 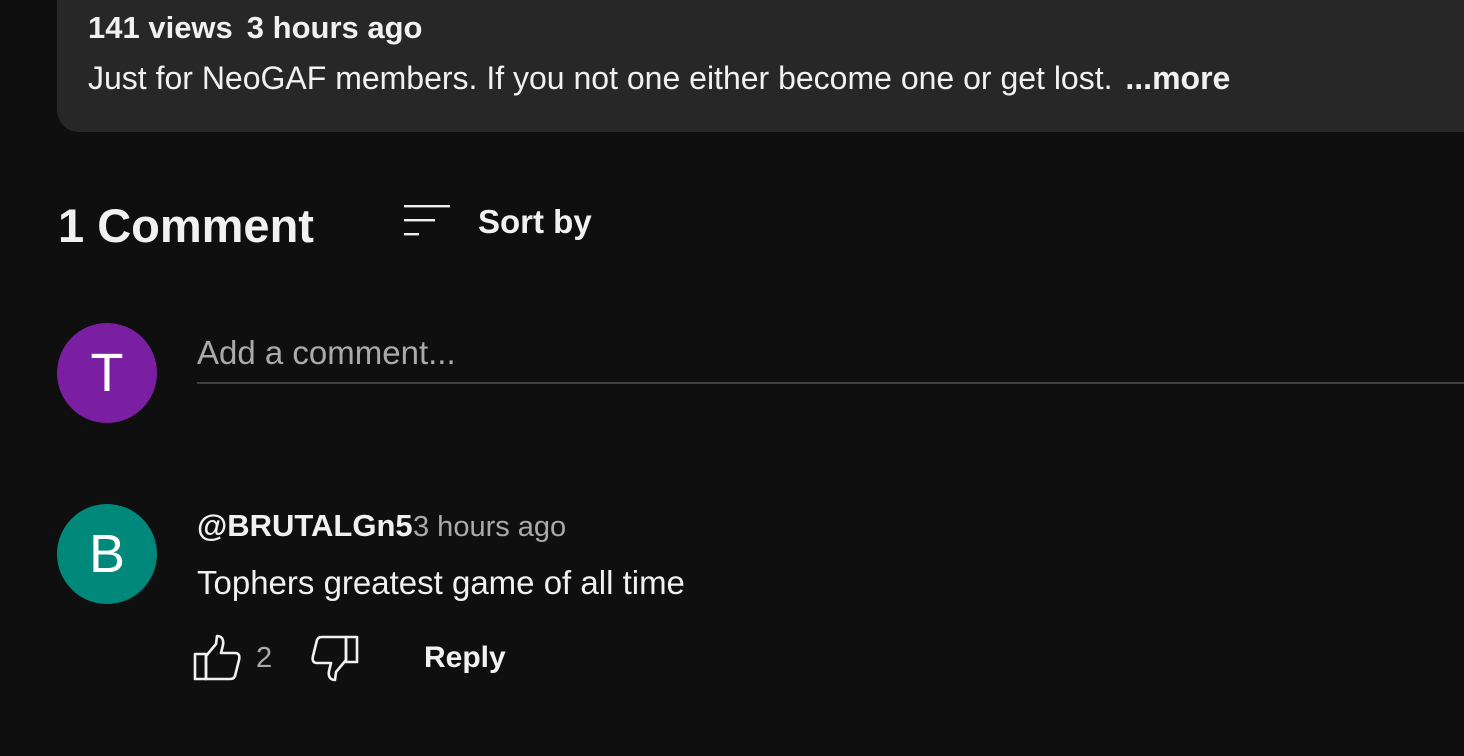 What do you see at coordinates (465, 658) in the screenshot?
I see `reply-button: Reply` at bounding box center [465, 658].